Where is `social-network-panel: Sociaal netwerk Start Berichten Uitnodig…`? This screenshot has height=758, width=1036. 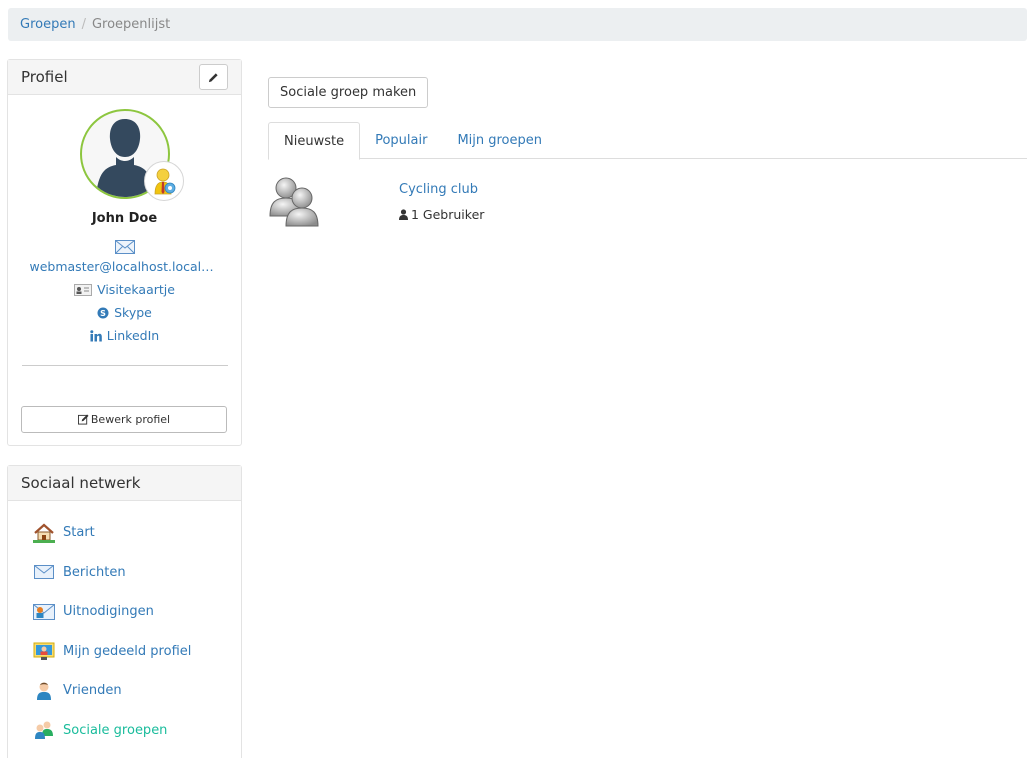
social-network-panel: Sociaal netwerk Start Berichten Uitnodig… is located at coordinates (124, 611).